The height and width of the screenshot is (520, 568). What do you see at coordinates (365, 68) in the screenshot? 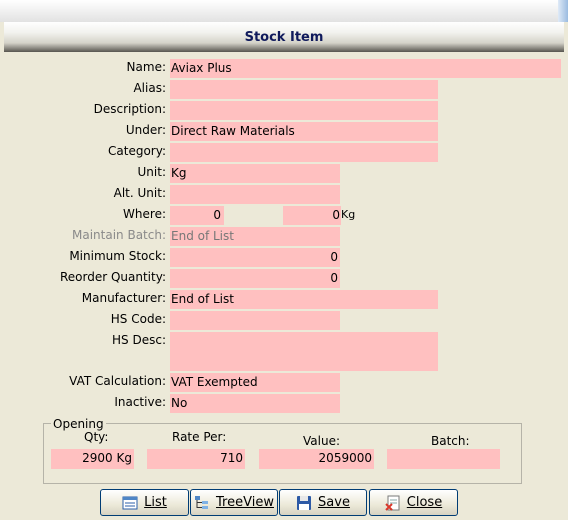
I see `name-field: Aviax Plus` at bounding box center [365, 68].